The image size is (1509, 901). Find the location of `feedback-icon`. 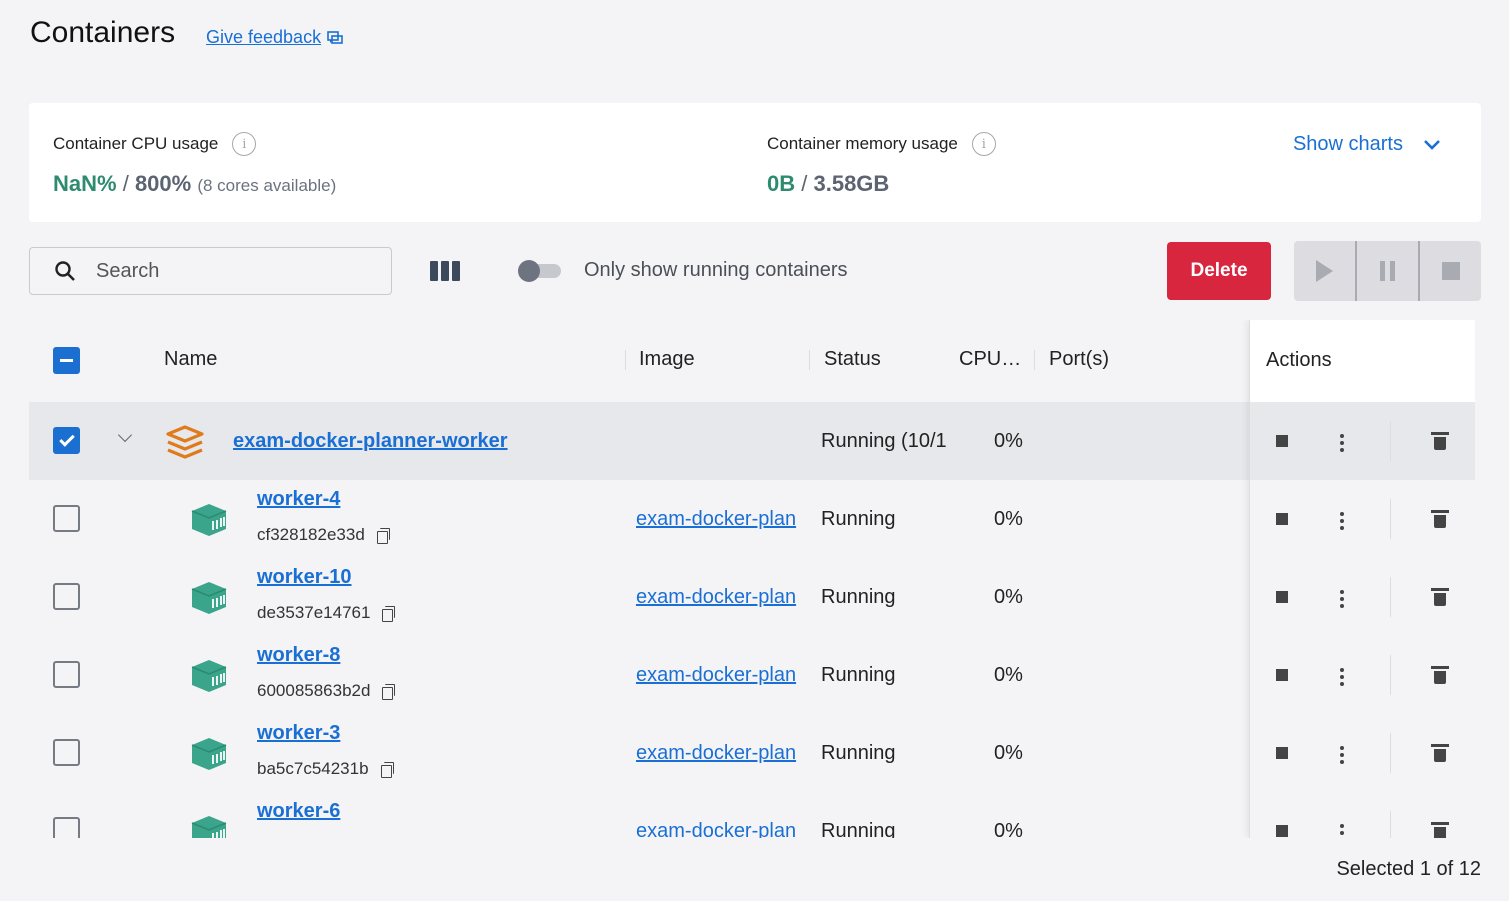

feedback-icon is located at coordinates (335, 37).